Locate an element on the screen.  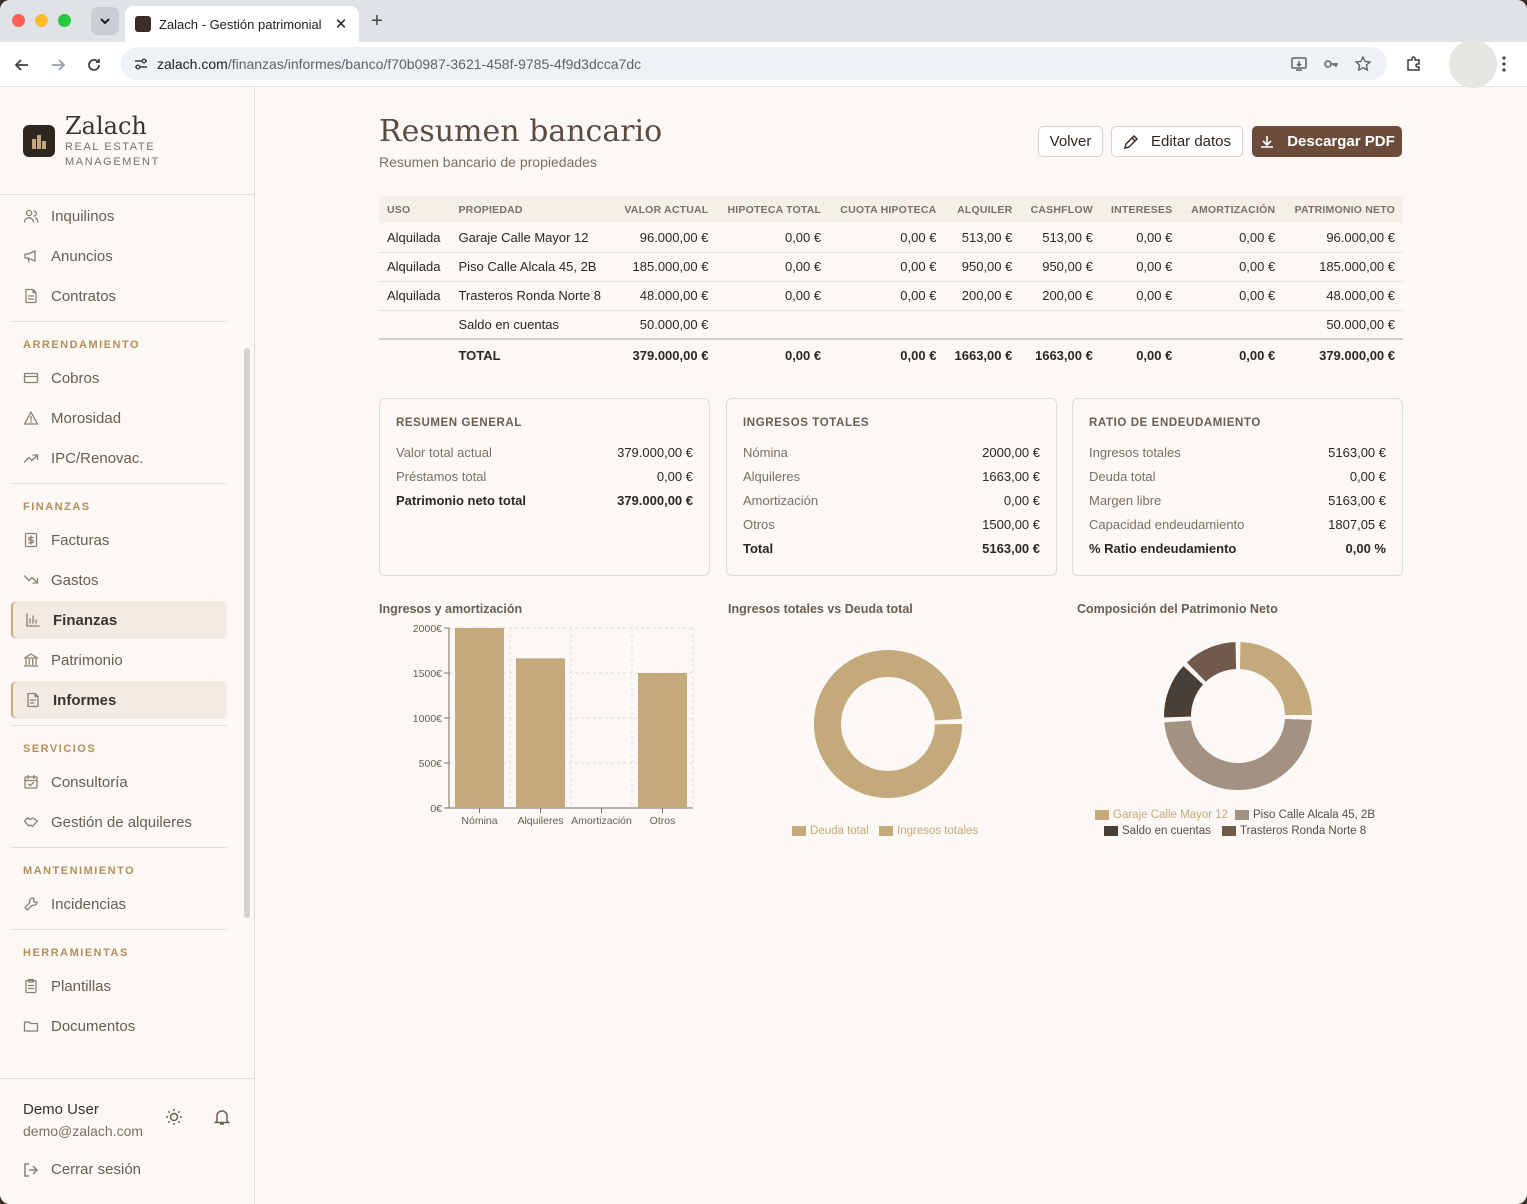
cell-uso is located at coordinates (415, 325).